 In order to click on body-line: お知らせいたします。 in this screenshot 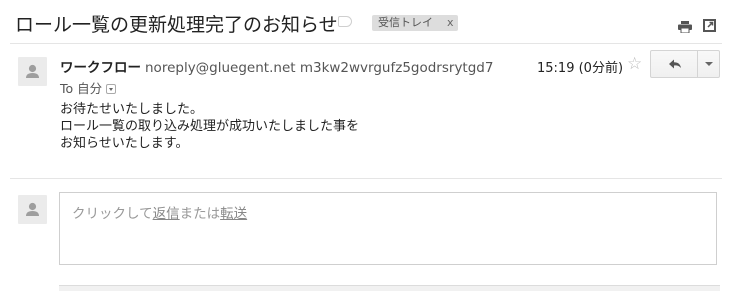, I will do `click(124, 143)`.